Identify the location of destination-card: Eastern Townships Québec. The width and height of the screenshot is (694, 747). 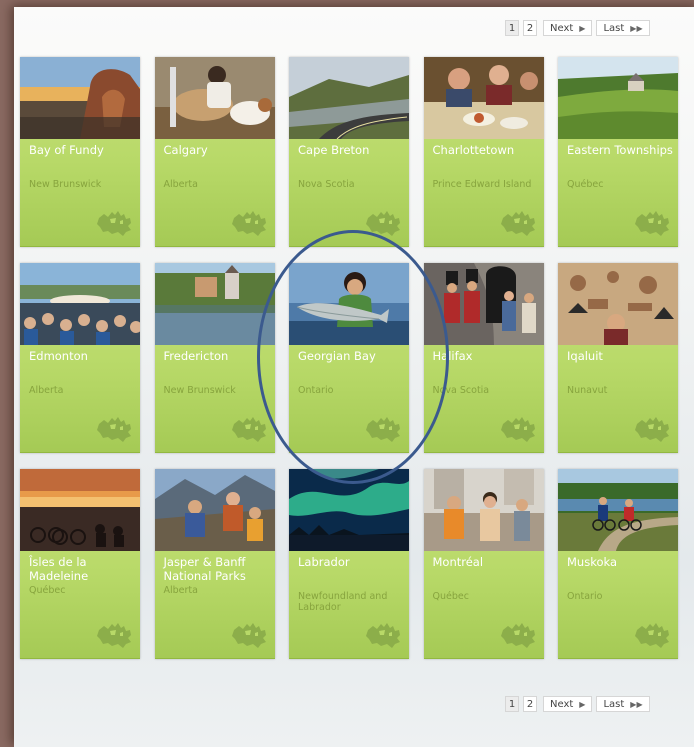
(618, 152).